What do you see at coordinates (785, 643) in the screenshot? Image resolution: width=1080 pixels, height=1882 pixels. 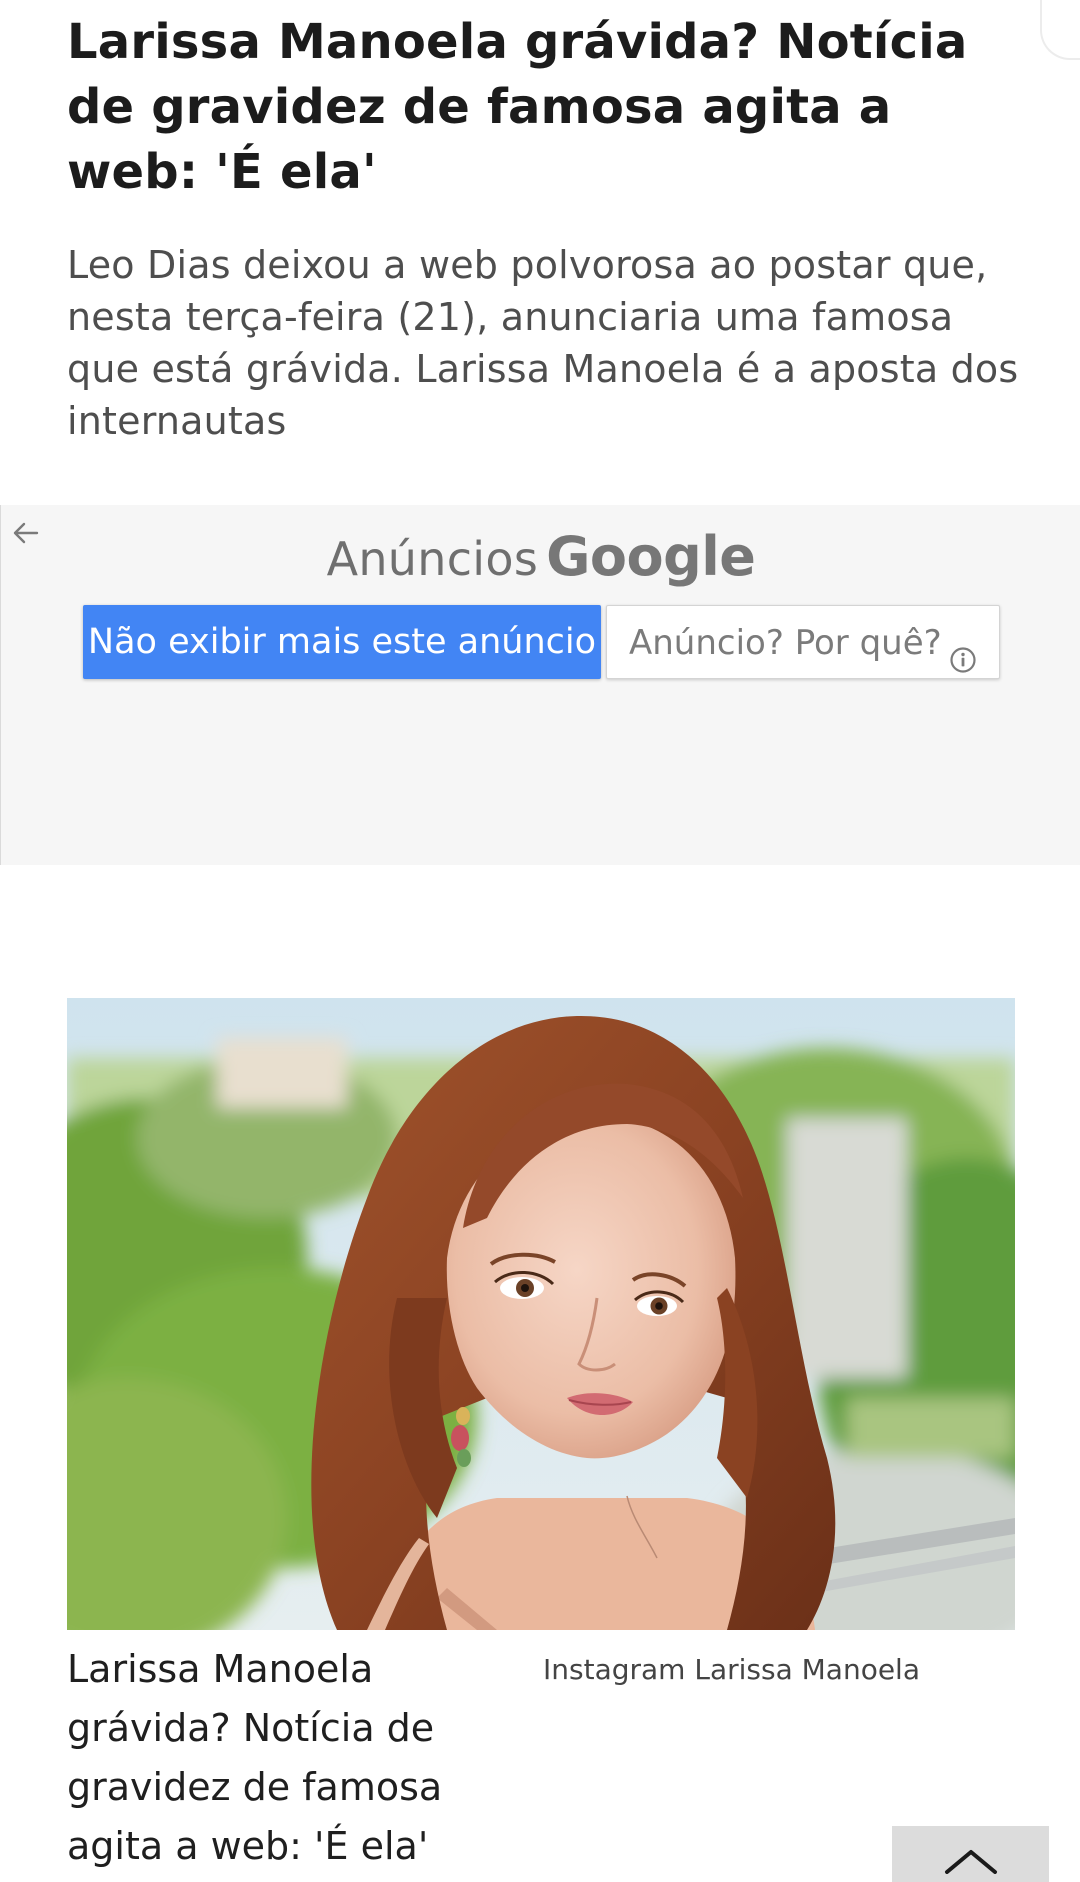 I see `why-this-ad-label: Anúncio? Por quê?` at bounding box center [785, 643].